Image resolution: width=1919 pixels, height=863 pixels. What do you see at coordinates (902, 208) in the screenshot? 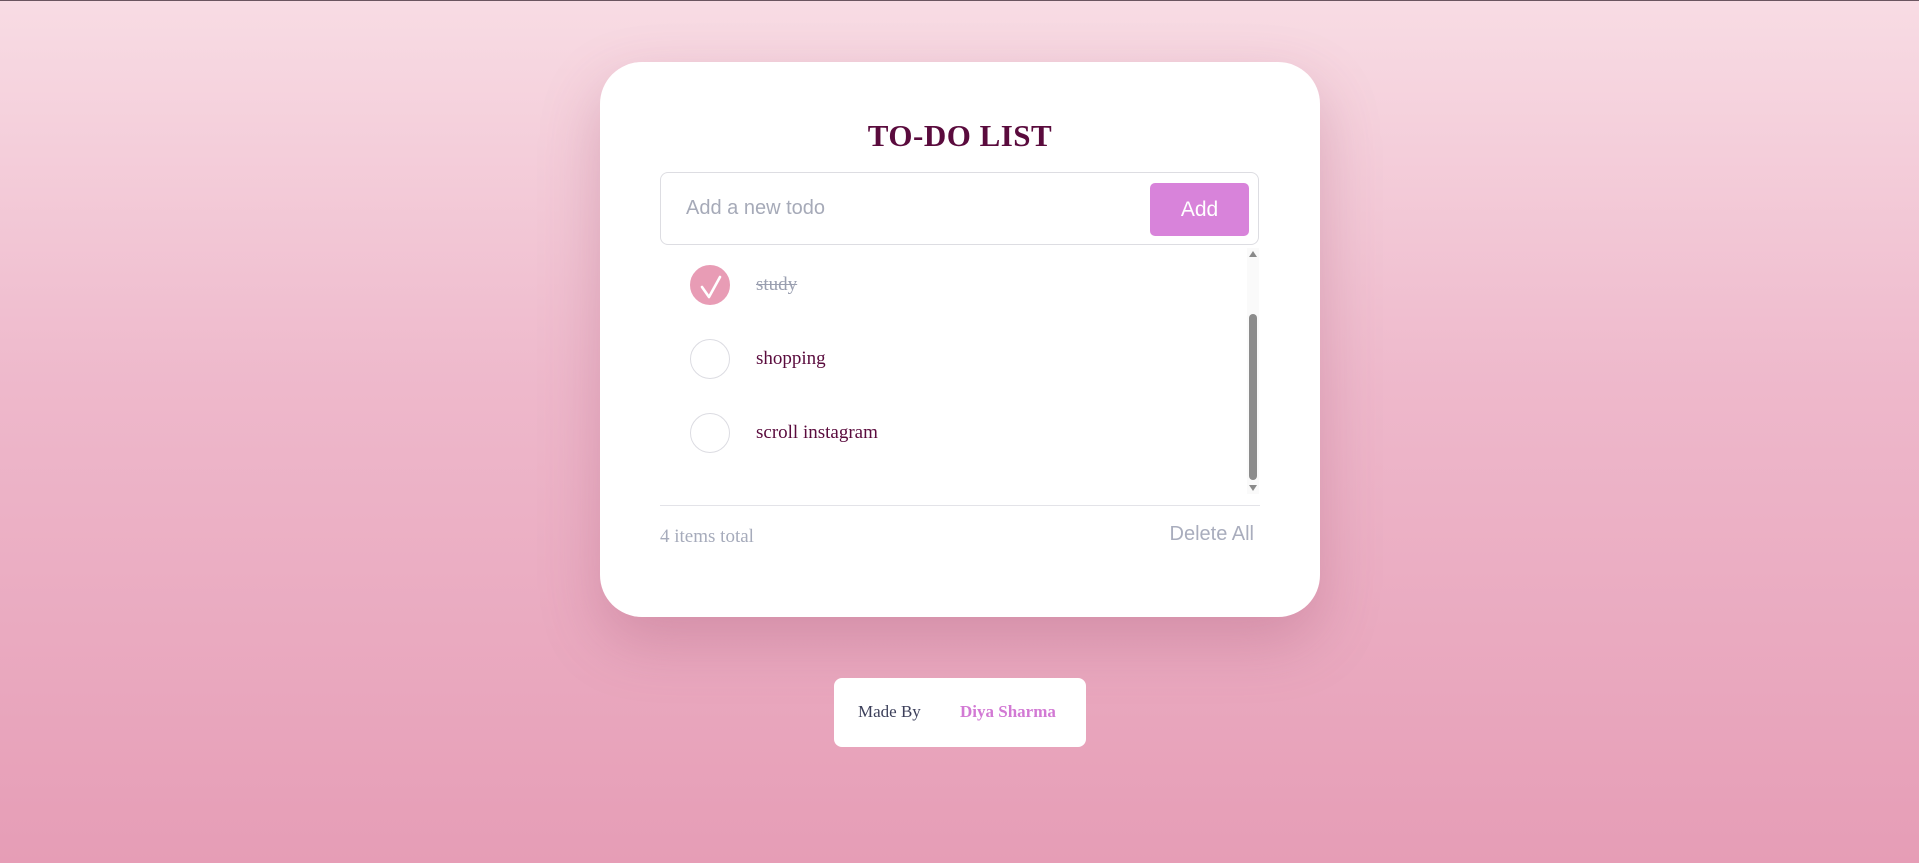
I see `todo-input` at bounding box center [902, 208].